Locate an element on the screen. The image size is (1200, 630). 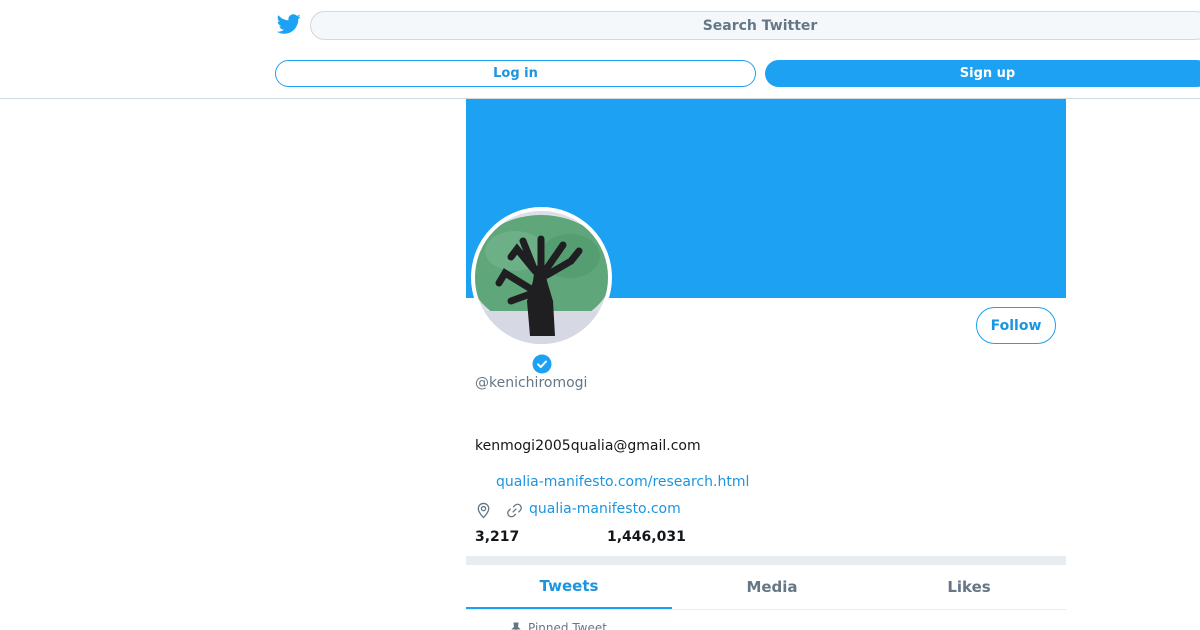
follow-button: Follow is located at coordinates (1016, 325).